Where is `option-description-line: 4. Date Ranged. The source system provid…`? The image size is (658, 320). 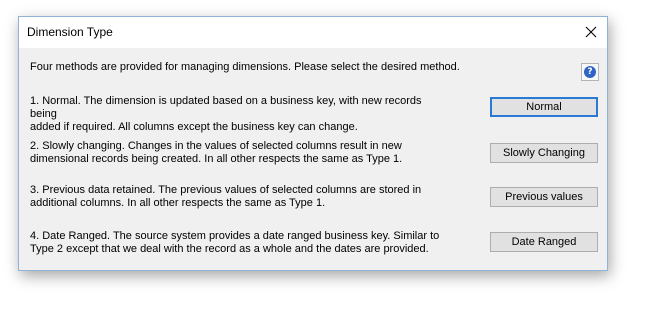 option-description-line: 4. Date Ranged. The source system provid… is located at coordinates (235, 236).